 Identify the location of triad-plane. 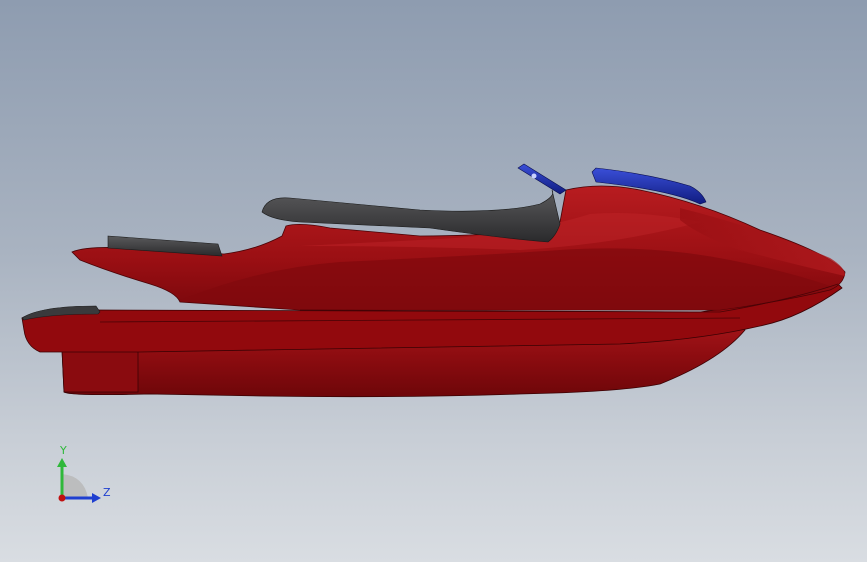
(75, 486).